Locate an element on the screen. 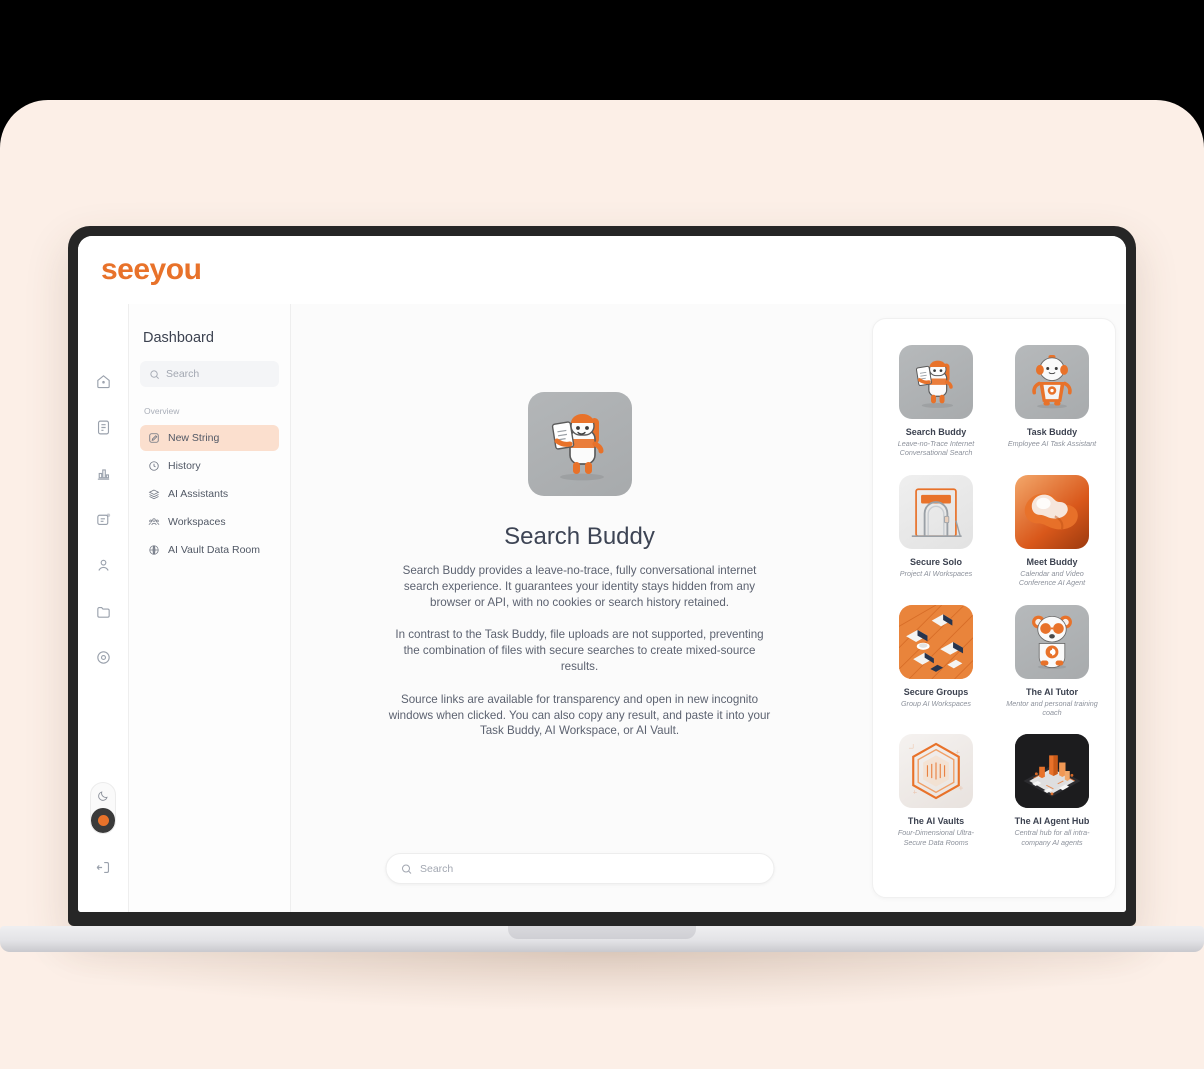 The height and width of the screenshot is (1069, 1204). assistant-card-subtitle: Calendar and Video Conference AI Agent is located at coordinates (1052, 578).